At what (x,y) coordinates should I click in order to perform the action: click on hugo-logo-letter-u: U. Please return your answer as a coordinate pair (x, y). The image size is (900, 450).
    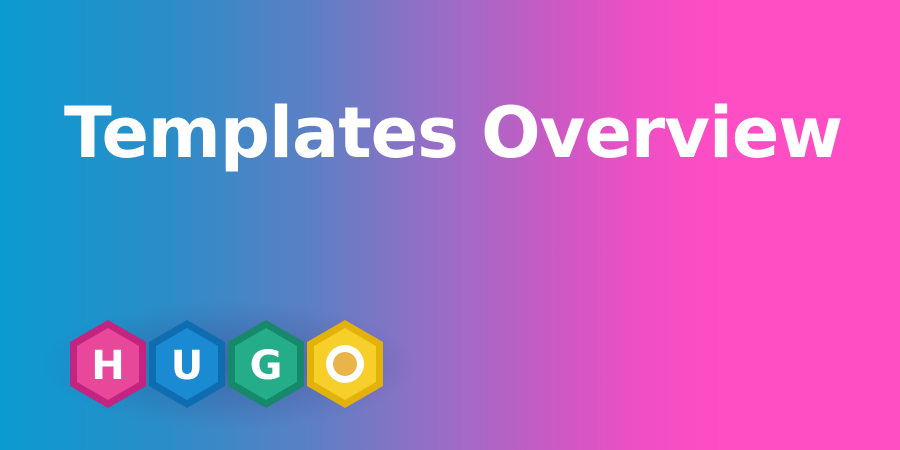
    Looking at the image, I should click on (187, 366).